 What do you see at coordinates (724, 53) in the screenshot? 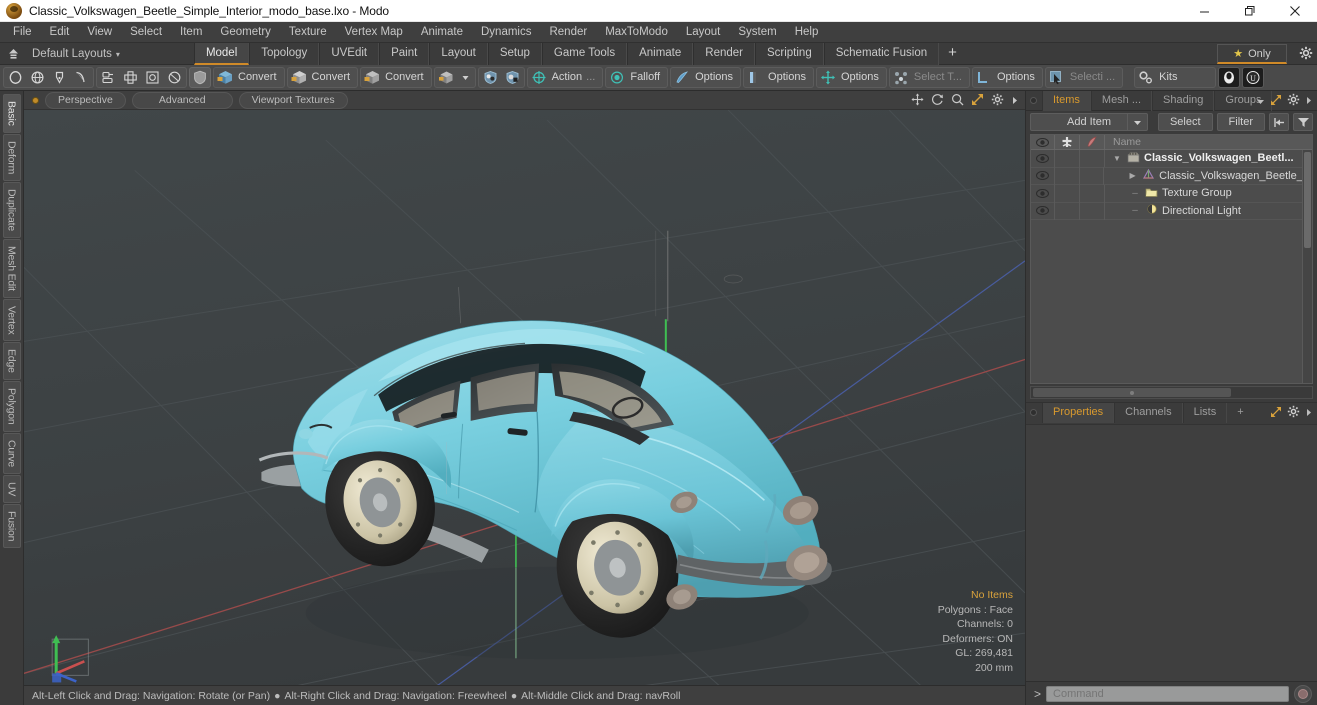
I see `tab-render: Render` at bounding box center [724, 53].